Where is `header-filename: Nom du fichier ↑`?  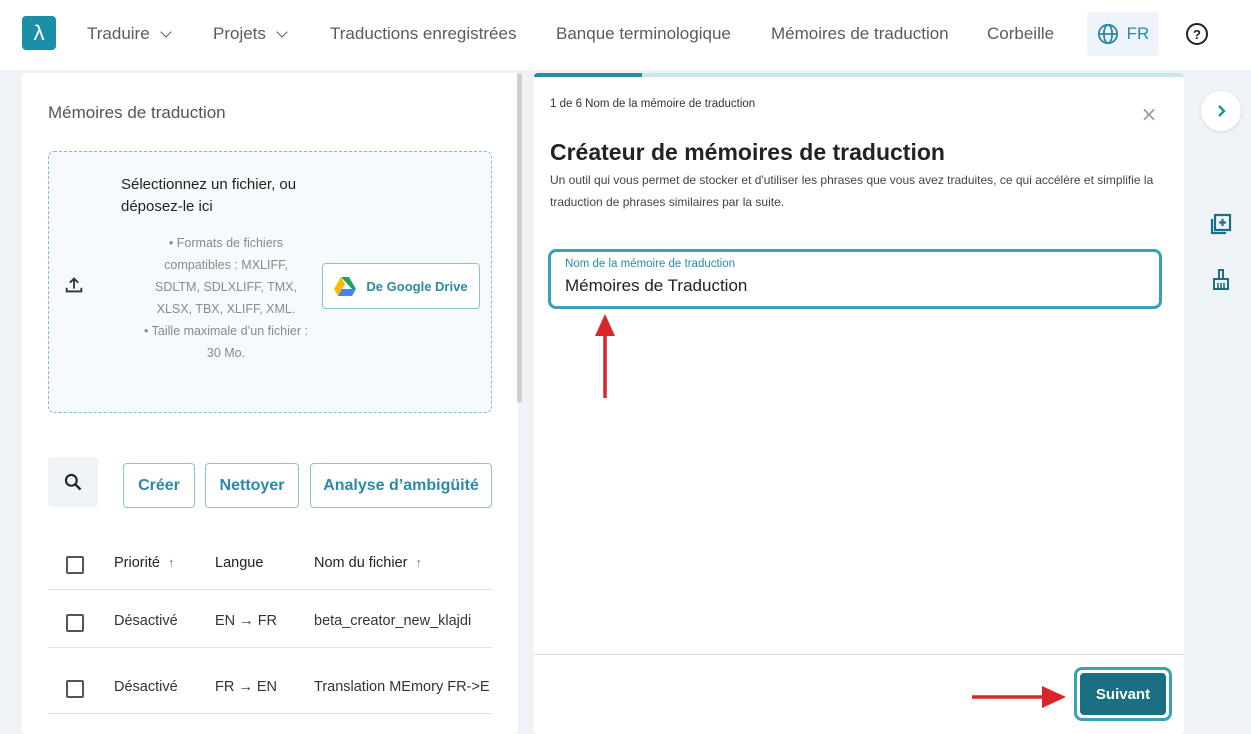 header-filename: Nom du fichier ↑ is located at coordinates (368, 563).